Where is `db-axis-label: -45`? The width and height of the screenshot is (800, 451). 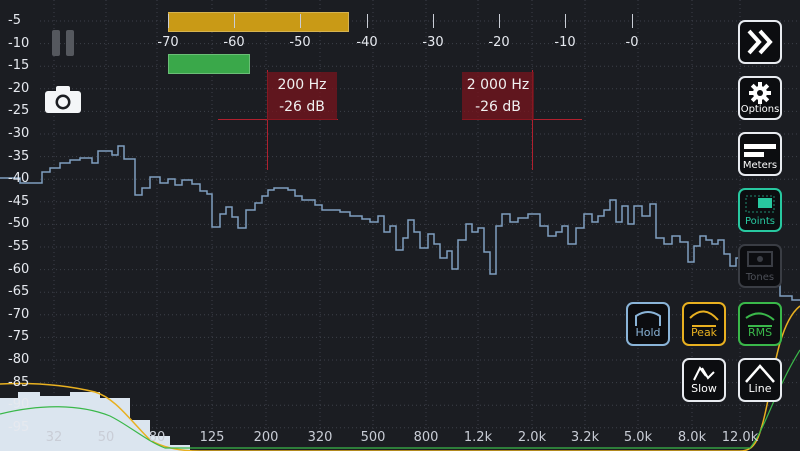 db-axis-label: -45 is located at coordinates (19, 201).